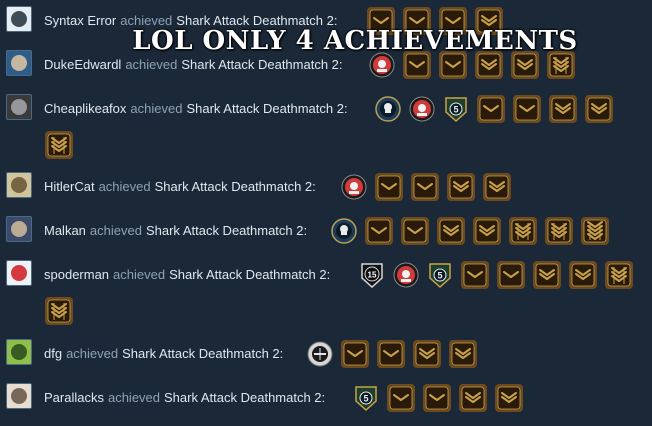 The height and width of the screenshot is (426, 652). I want to click on achievement-chevron-rank-7-icon, so click(595, 231).